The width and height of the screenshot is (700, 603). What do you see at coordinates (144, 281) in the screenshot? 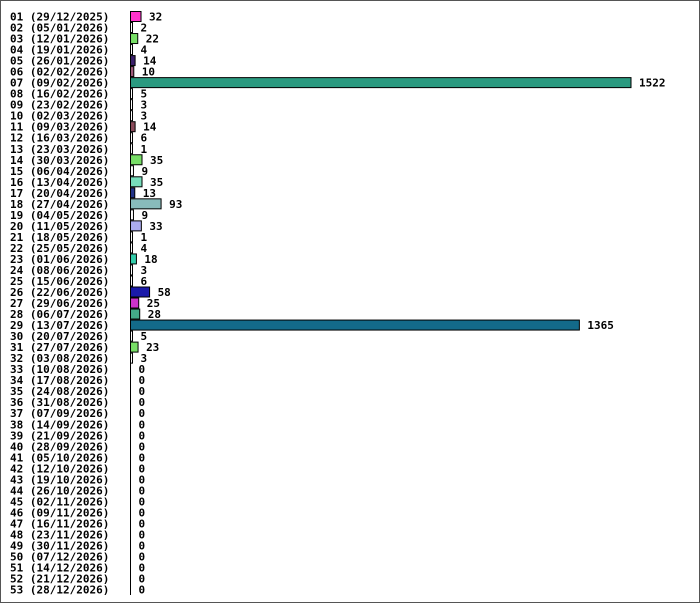
I see `value-label: 6` at bounding box center [144, 281].